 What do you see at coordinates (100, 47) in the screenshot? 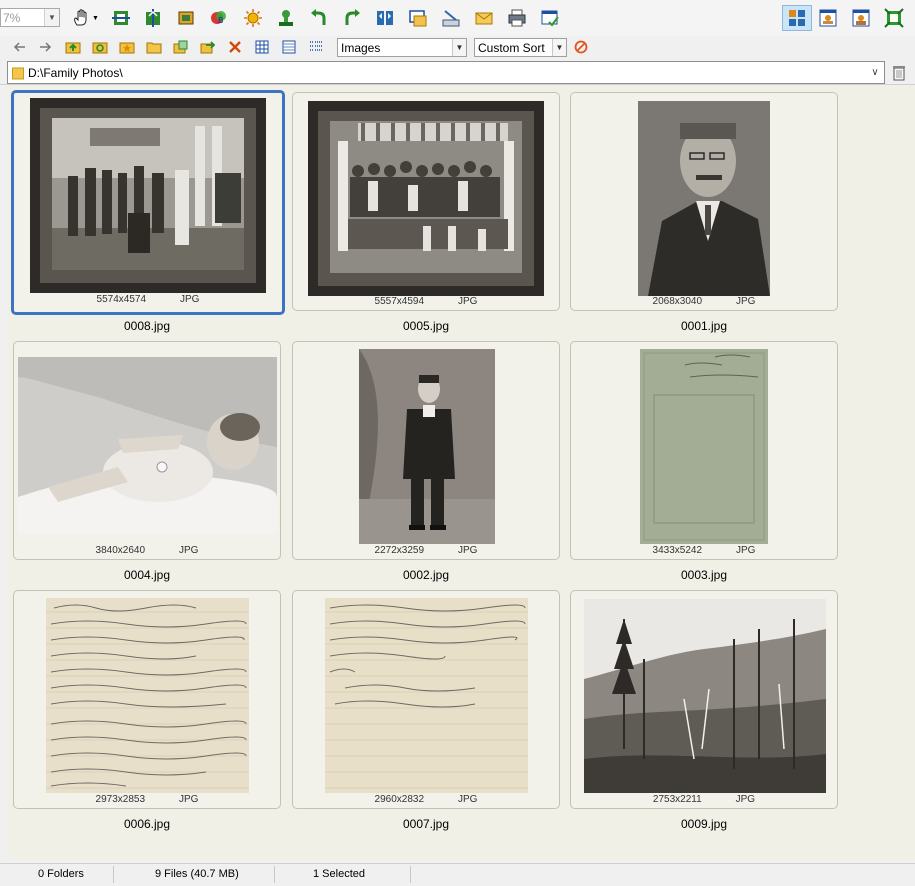
I see `refresh-folder-icon` at bounding box center [100, 47].